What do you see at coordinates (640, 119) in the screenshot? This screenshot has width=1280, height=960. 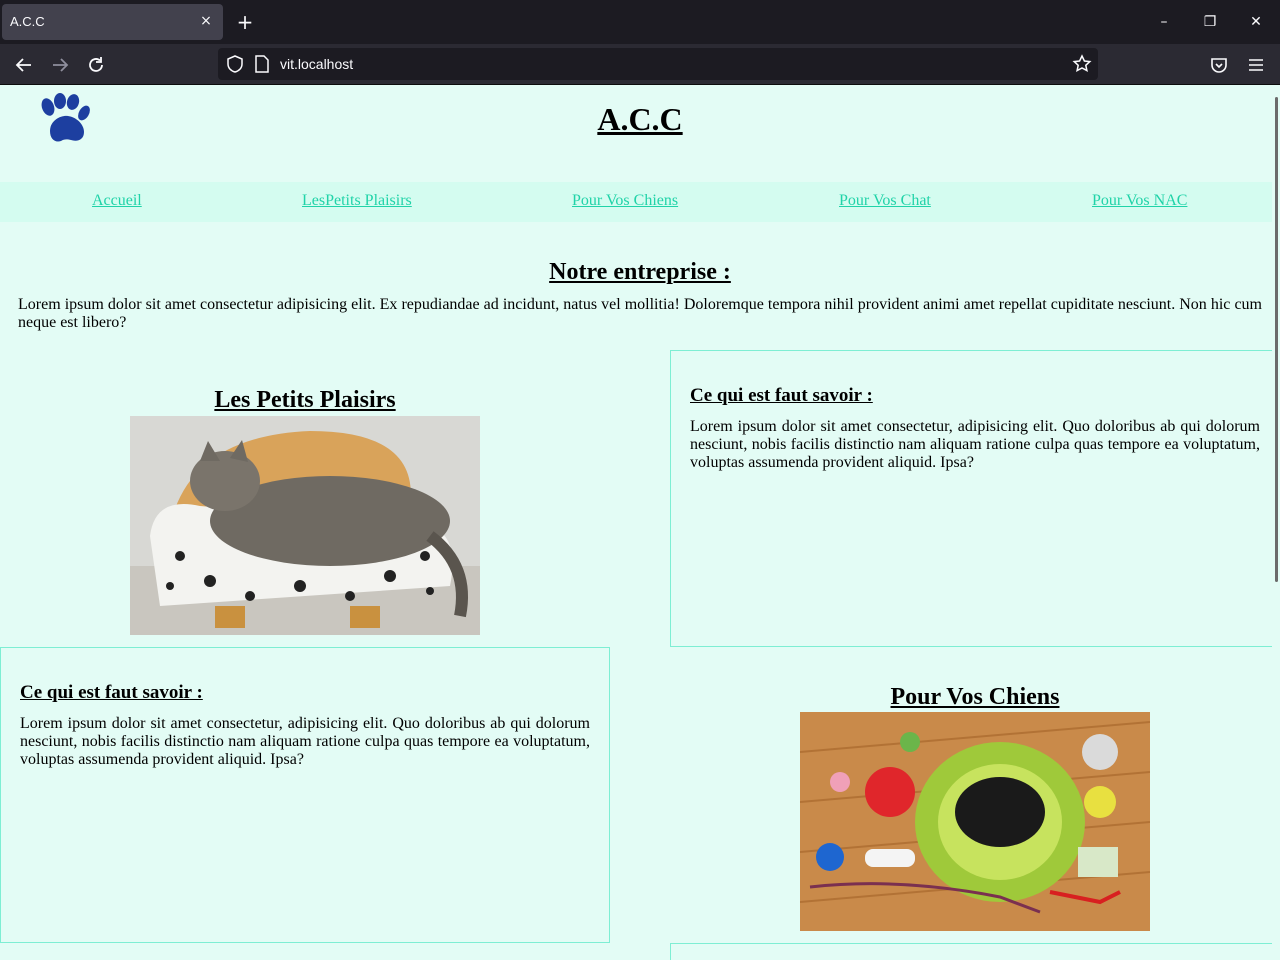 I see `site-title: A.C.C` at bounding box center [640, 119].